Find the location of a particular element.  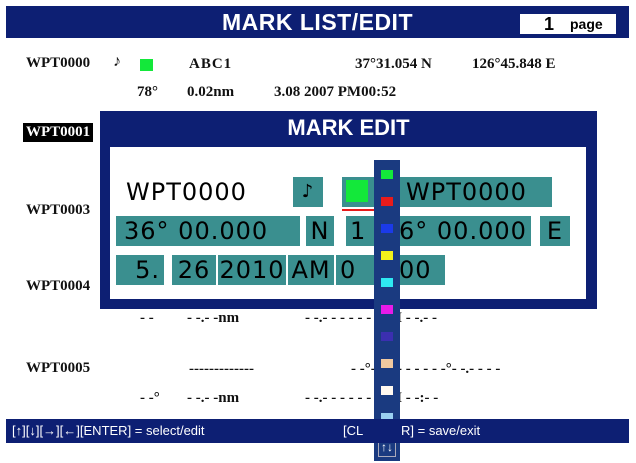

dialog-title: MARK EDIT is located at coordinates (348, 127).